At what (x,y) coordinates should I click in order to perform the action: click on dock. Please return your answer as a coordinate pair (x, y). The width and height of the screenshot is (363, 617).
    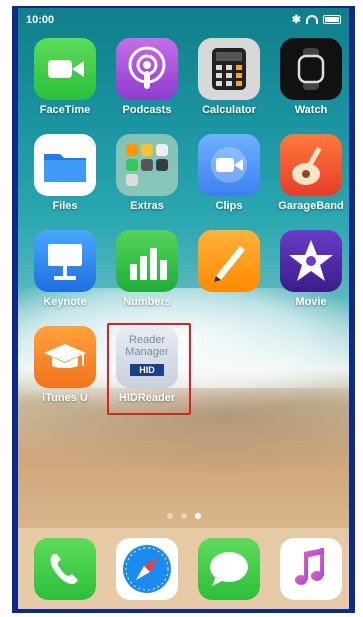
    Looking at the image, I should click on (183, 568).